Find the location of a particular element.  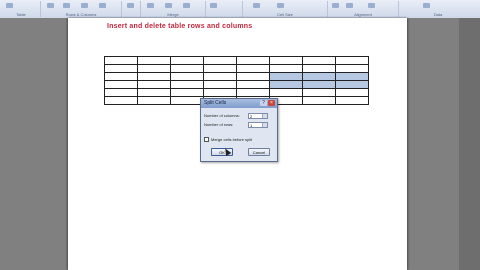

merge-cells-icon is located at coordinates (150, 5).